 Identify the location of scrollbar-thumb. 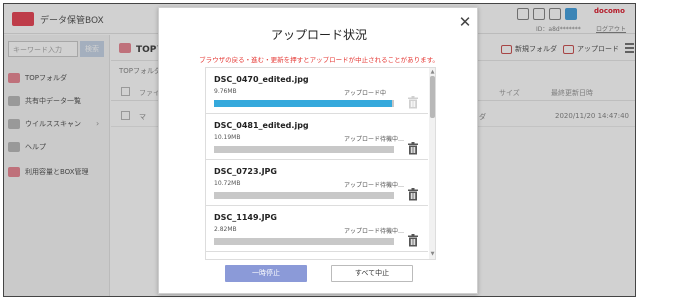
(432, 97).